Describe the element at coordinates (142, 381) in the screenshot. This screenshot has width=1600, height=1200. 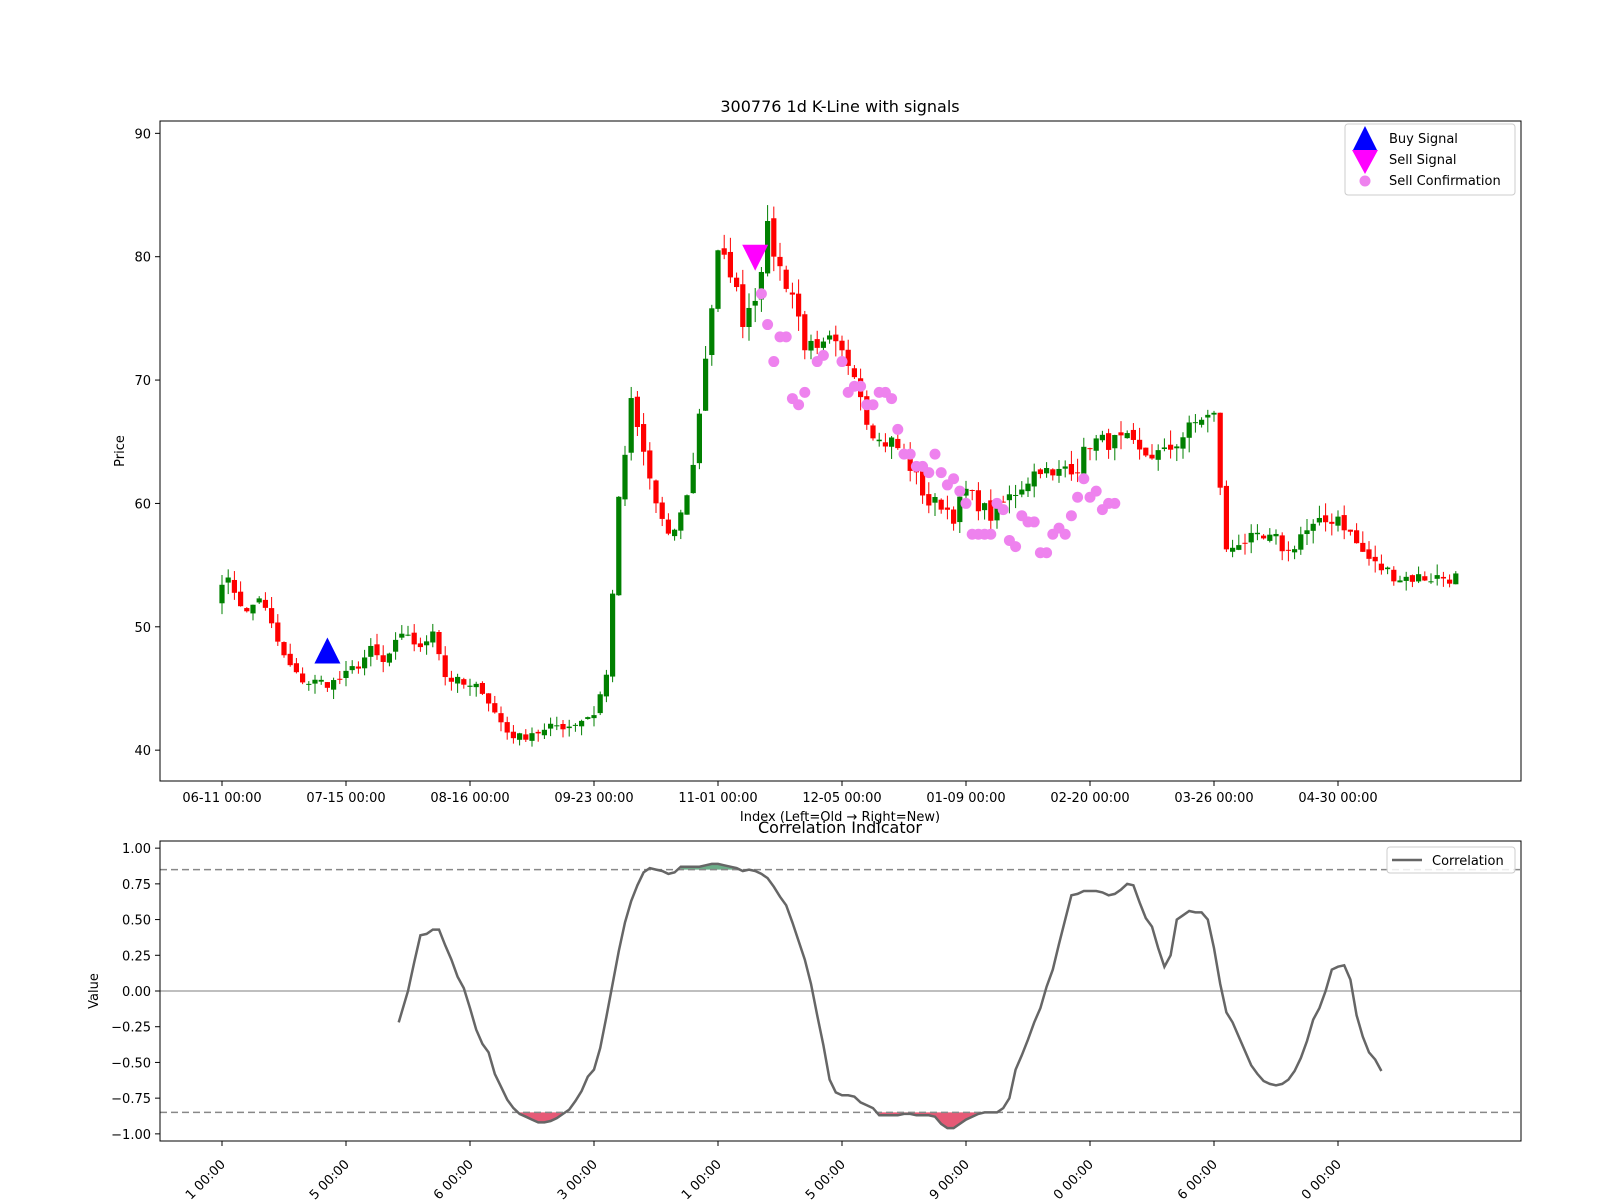
I see `kline-y-tick-label: 70` at that location.